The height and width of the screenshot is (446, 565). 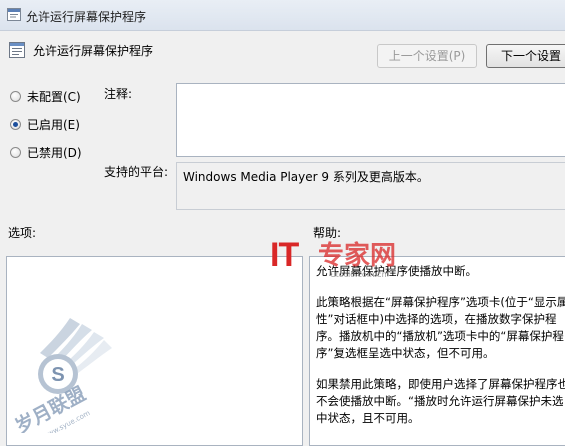 What do you see at coordinates (370, 186) in the screenshot?
I see `platform-box: Windows Media Player 9 系列及更高版本。` at bounding box center [370, 186].